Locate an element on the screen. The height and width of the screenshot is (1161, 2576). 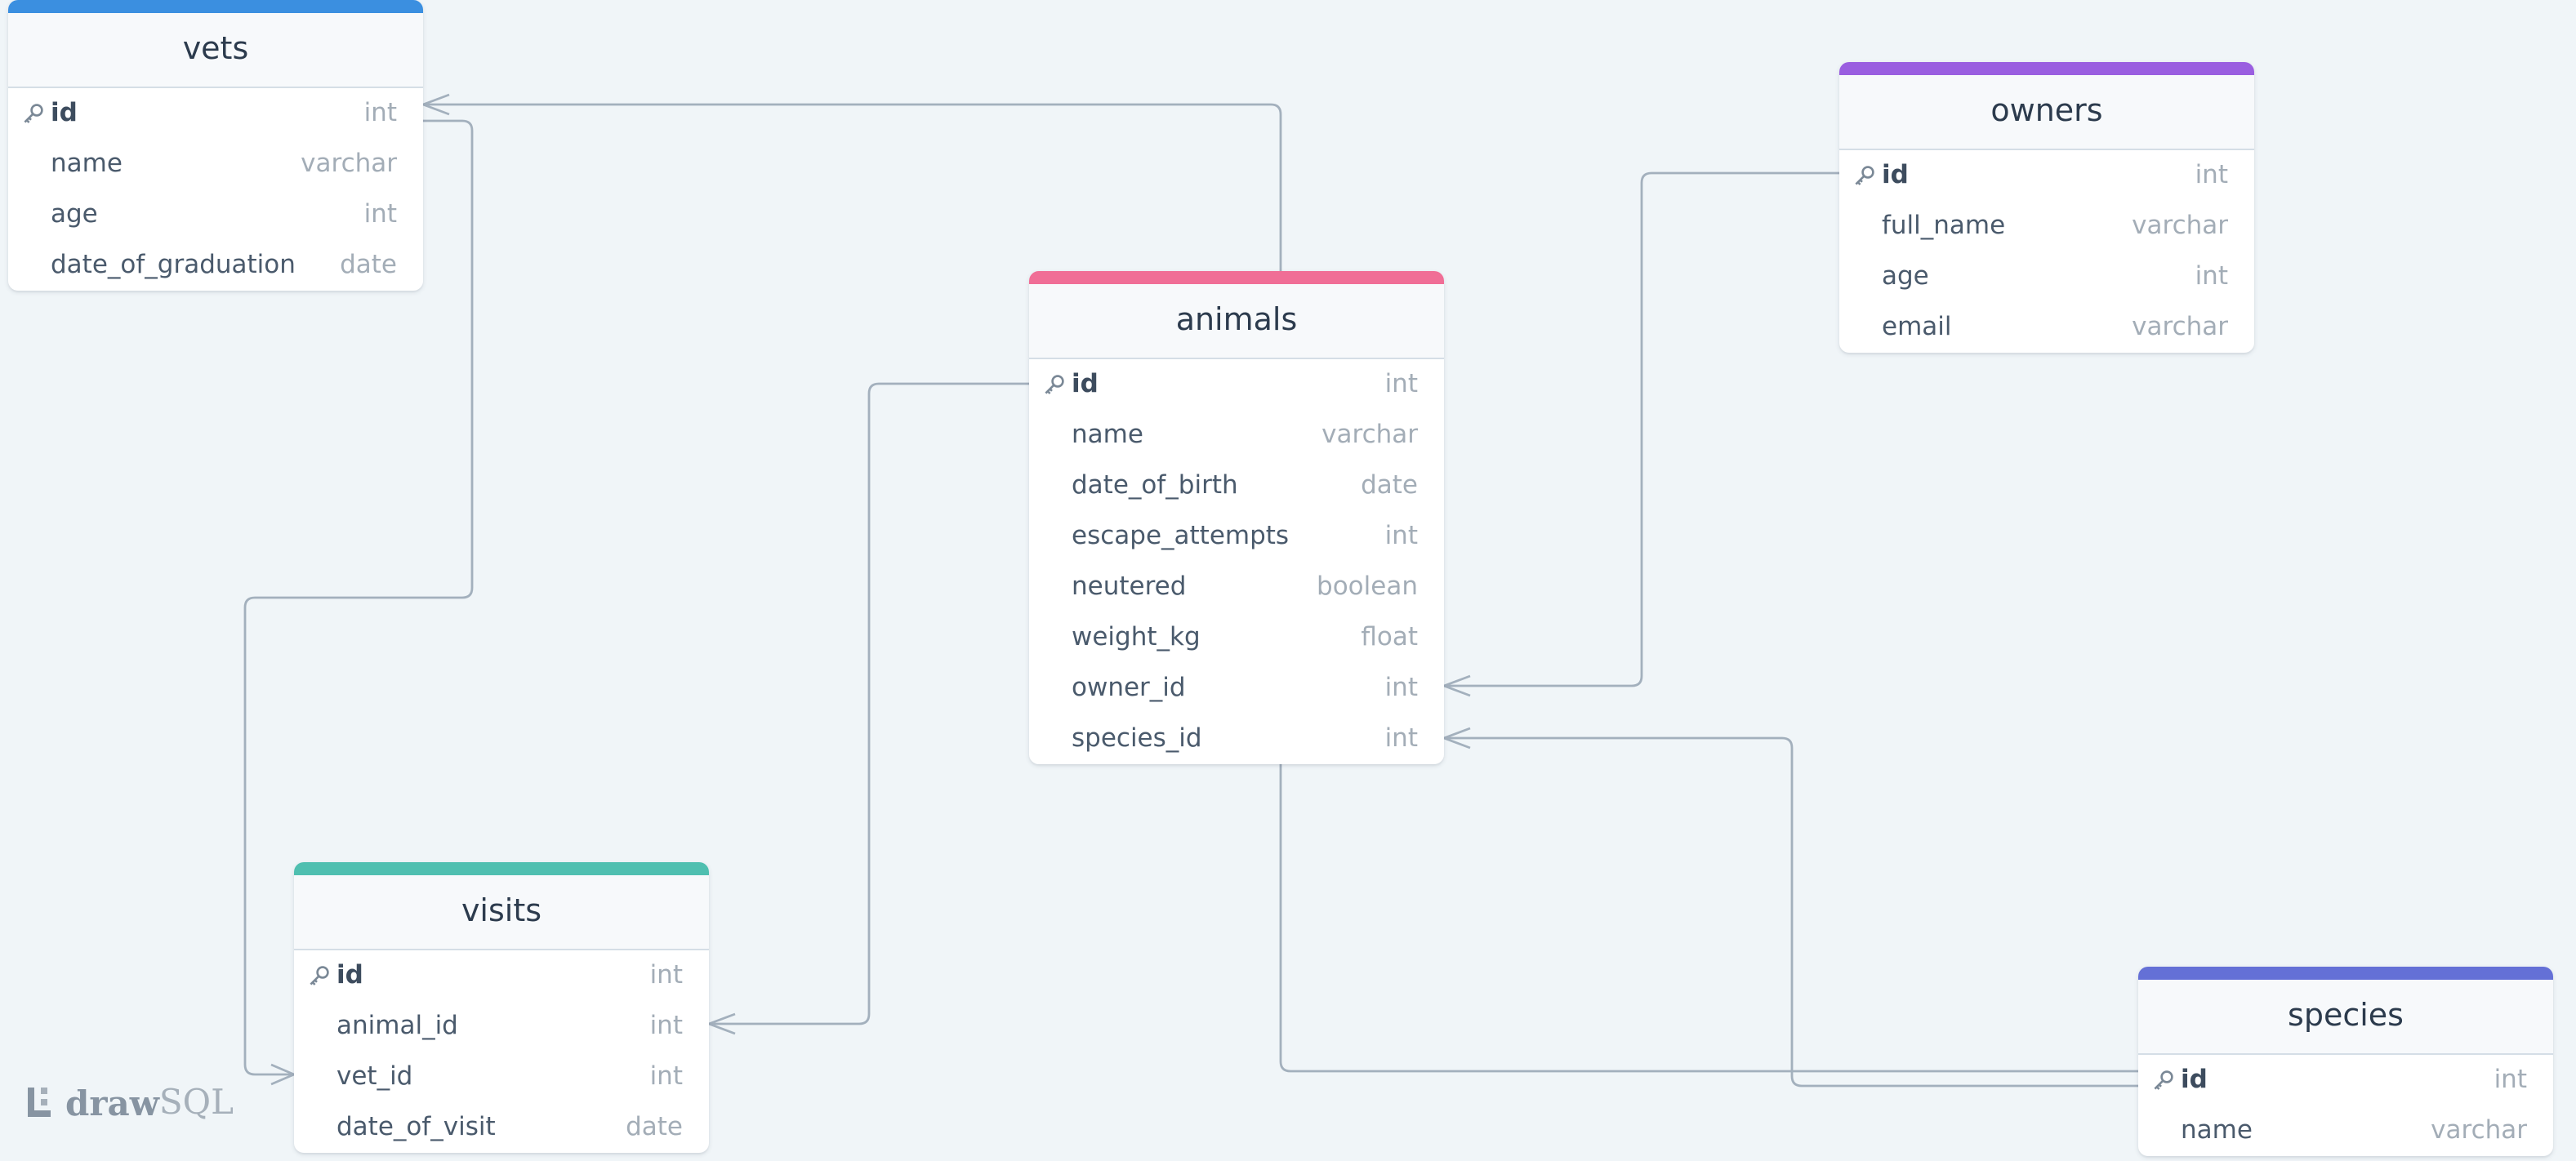
column-row: animal_id int is located at coordinates (501, 1026).